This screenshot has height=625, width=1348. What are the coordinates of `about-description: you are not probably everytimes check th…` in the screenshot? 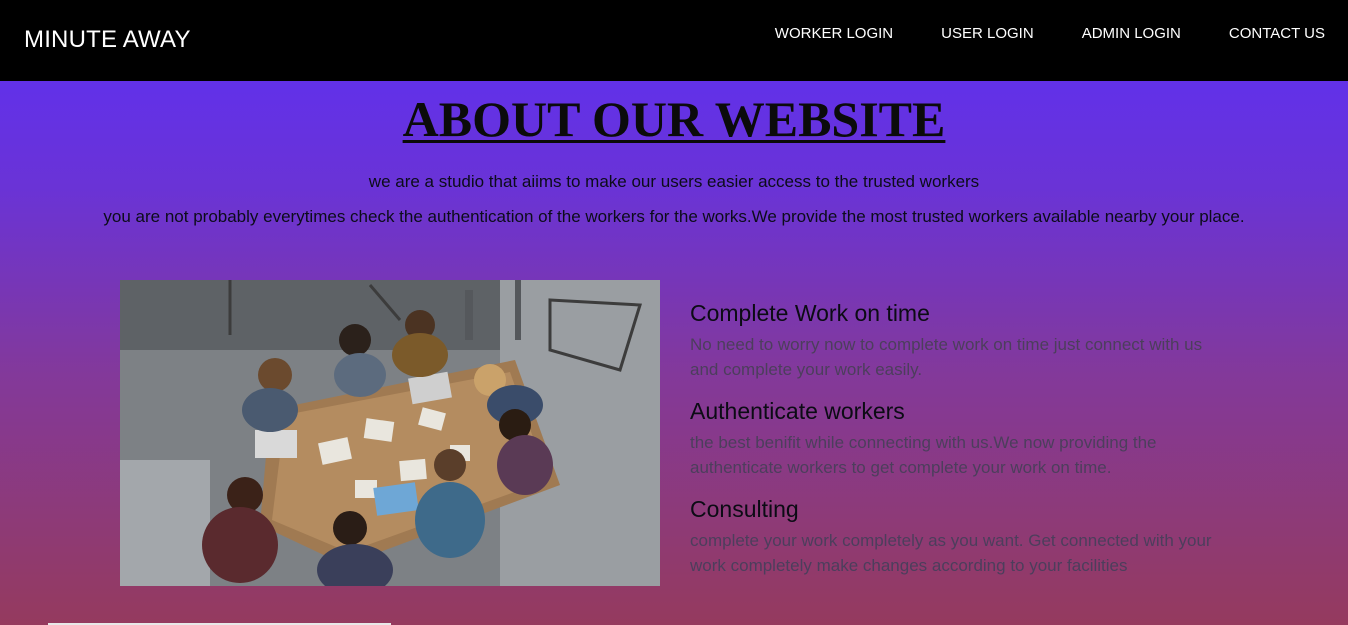 It's located at (674, 216).